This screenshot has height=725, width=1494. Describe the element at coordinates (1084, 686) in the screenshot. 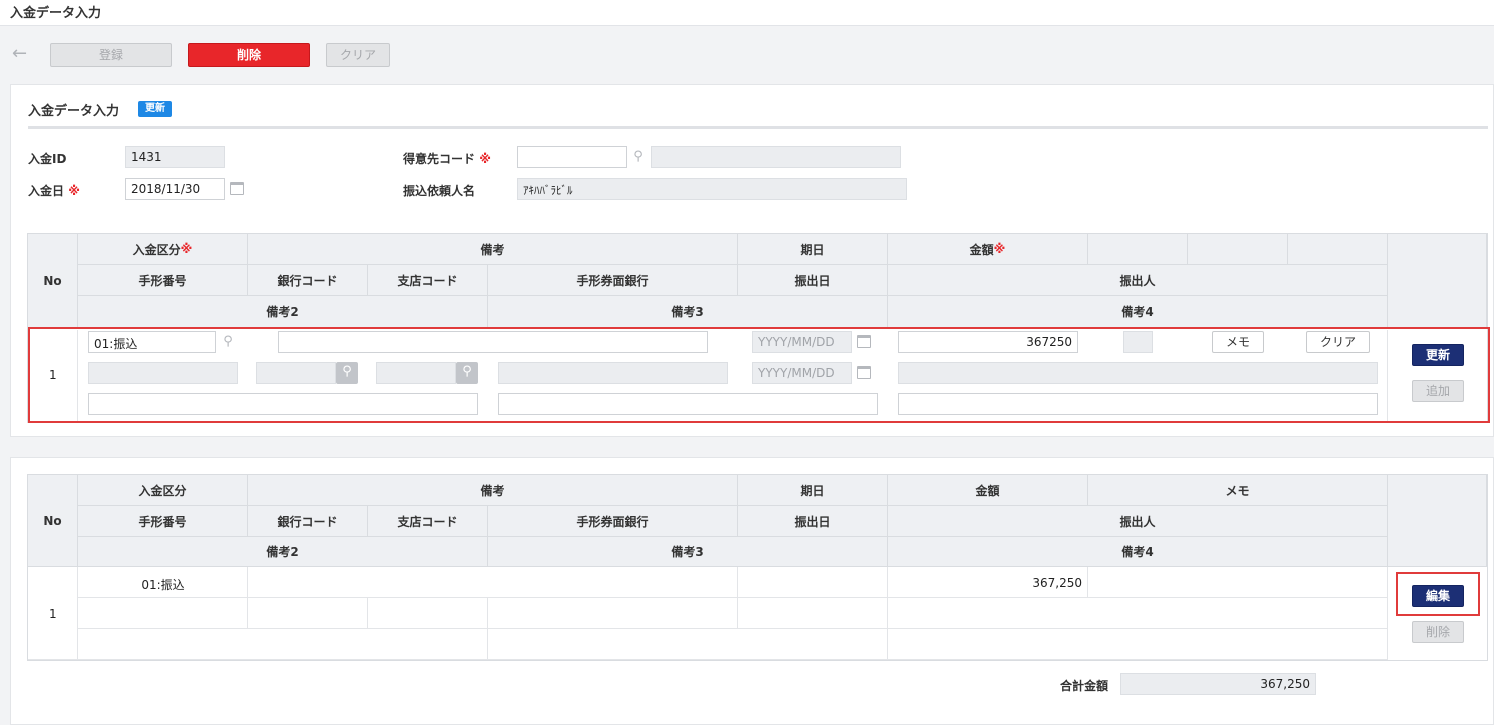

I see `total-label: 合計金額` at that location.